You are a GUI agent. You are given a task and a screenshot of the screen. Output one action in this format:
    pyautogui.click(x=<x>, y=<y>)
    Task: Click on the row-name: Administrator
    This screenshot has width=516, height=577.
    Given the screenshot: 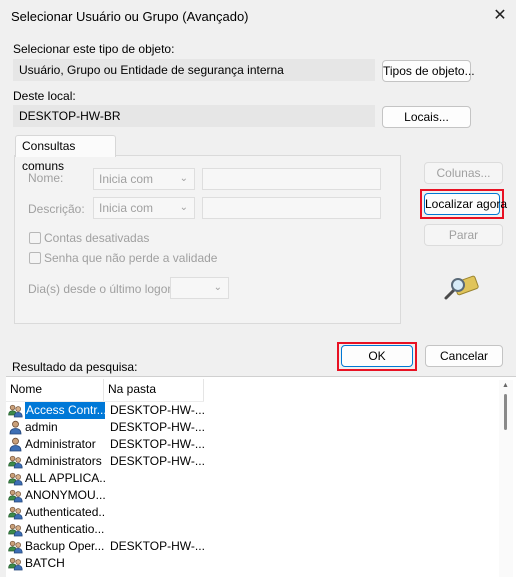 What is the action you would take?
    pyautogui.click(x=60, y=444)
    